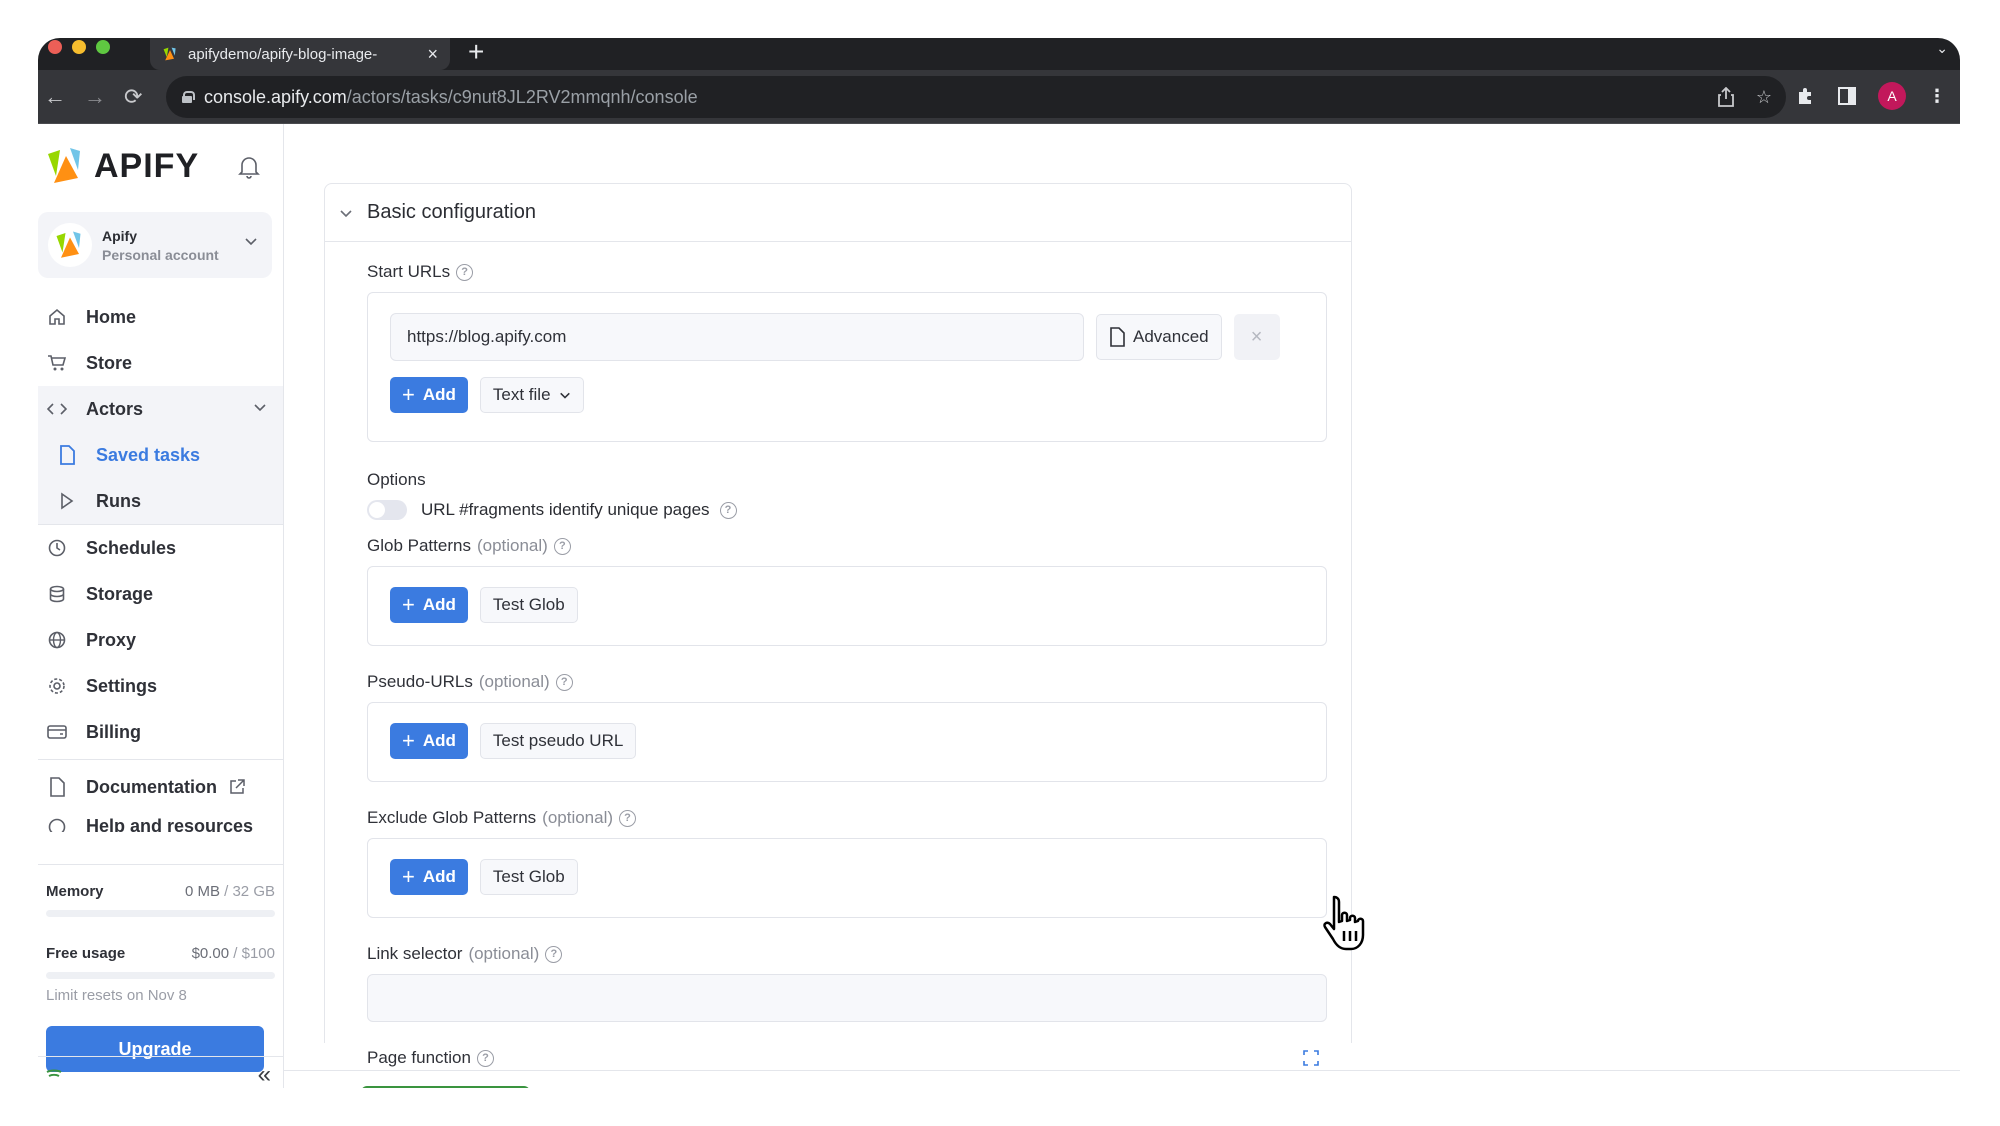 This screenshot has width=2000, height=1126. What do you see at coordinates (55, 97) in the screenshot?
I see `back-icon: ←` at bounding box center [55, 97].